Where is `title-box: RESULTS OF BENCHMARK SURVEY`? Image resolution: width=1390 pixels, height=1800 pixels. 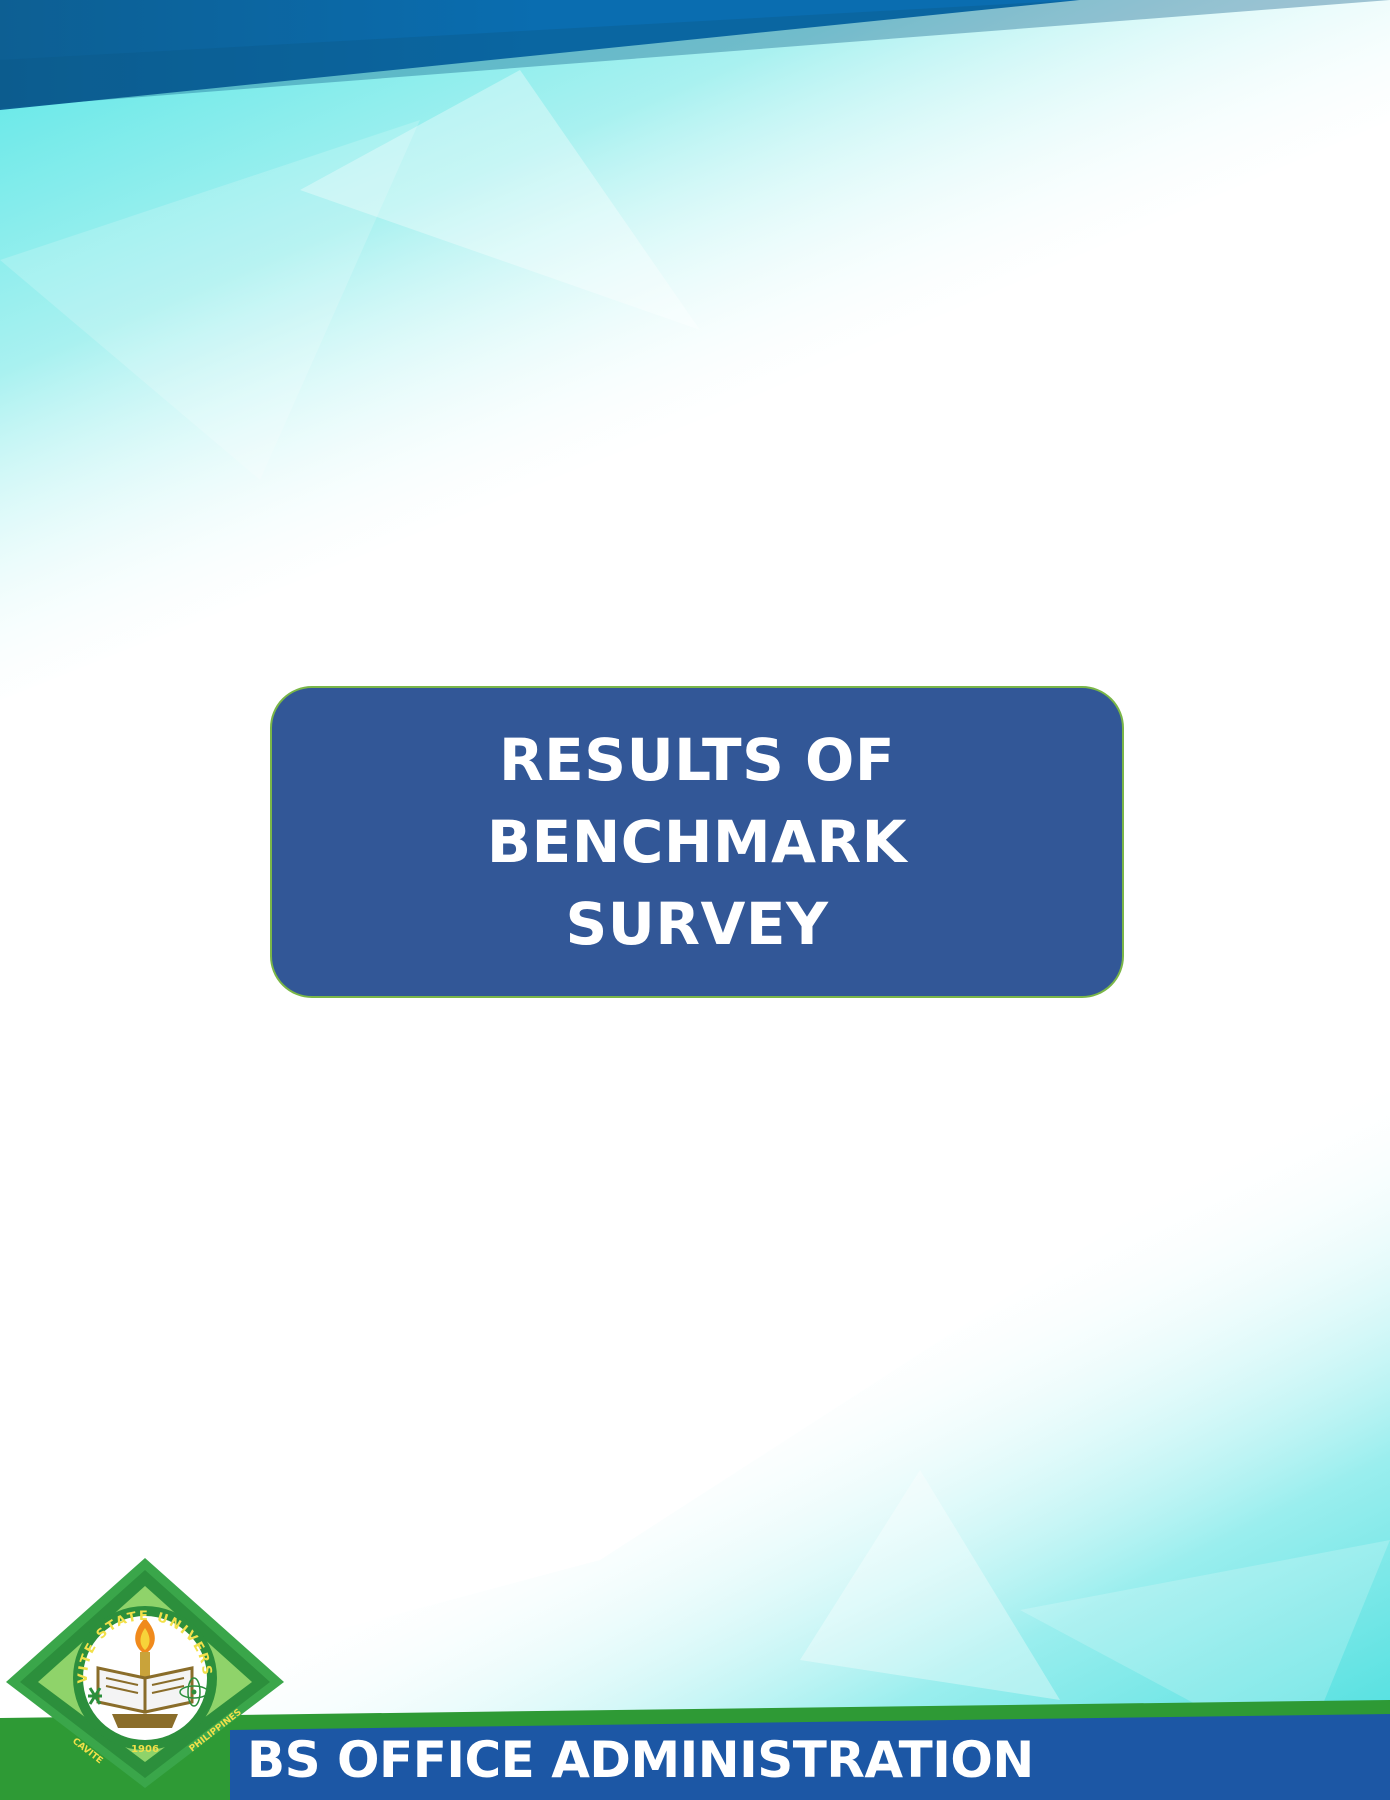
title-box: RESULTS OF BENCHMARK SURVEY is located at coordinates (697, 842).